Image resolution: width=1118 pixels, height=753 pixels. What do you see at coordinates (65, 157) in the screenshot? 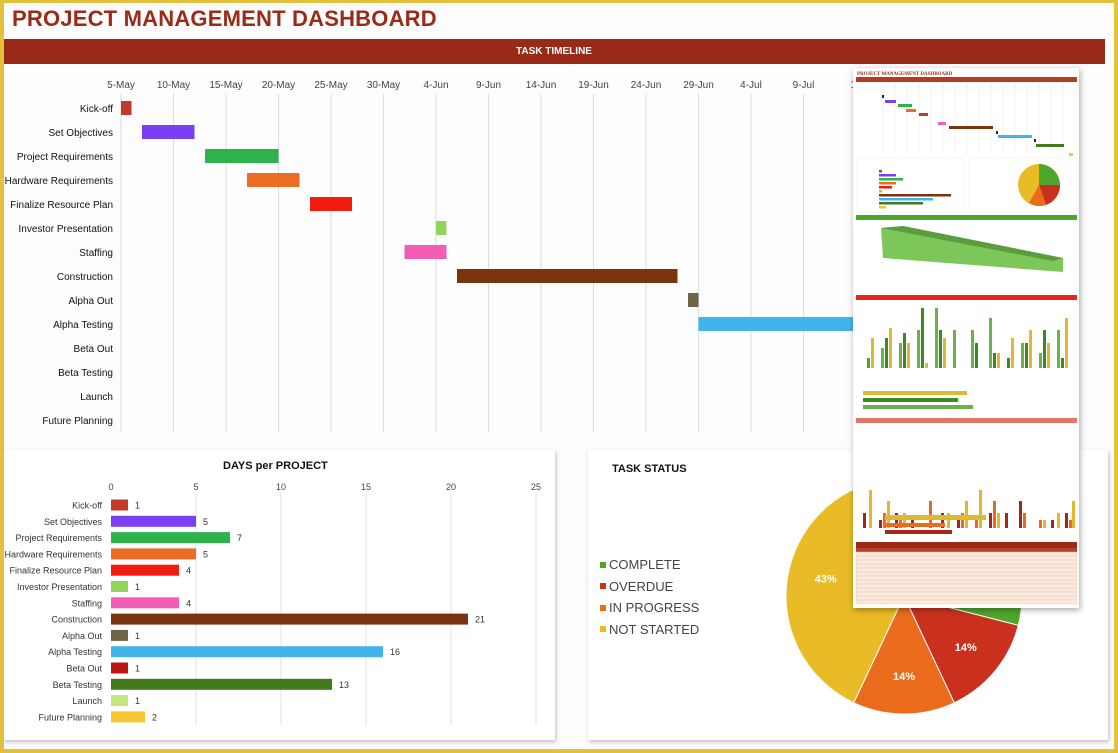
I see `gantt-task-label: Project Requirements` at bounding box center [65, 157].